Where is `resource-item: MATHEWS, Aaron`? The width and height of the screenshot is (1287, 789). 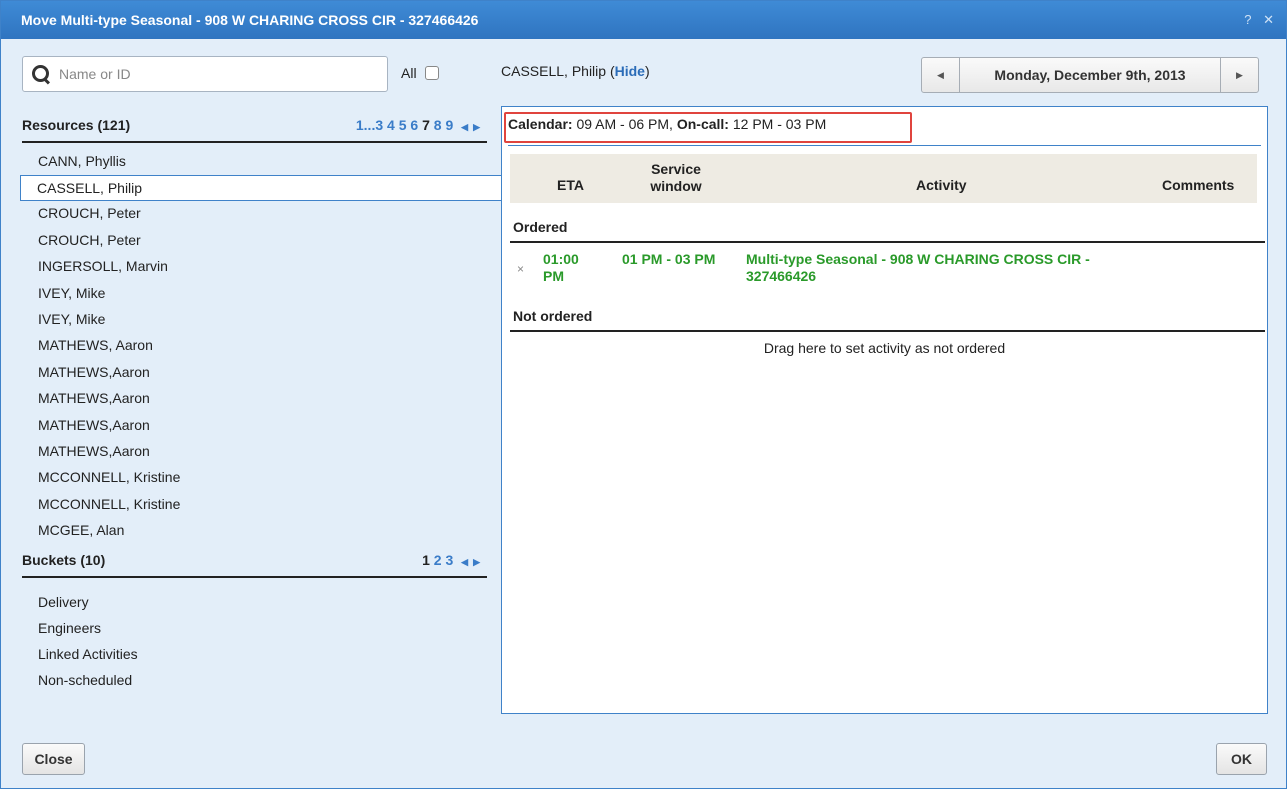 resource-item: MATHEWS, Aaron is located at coordinates (254, 346).